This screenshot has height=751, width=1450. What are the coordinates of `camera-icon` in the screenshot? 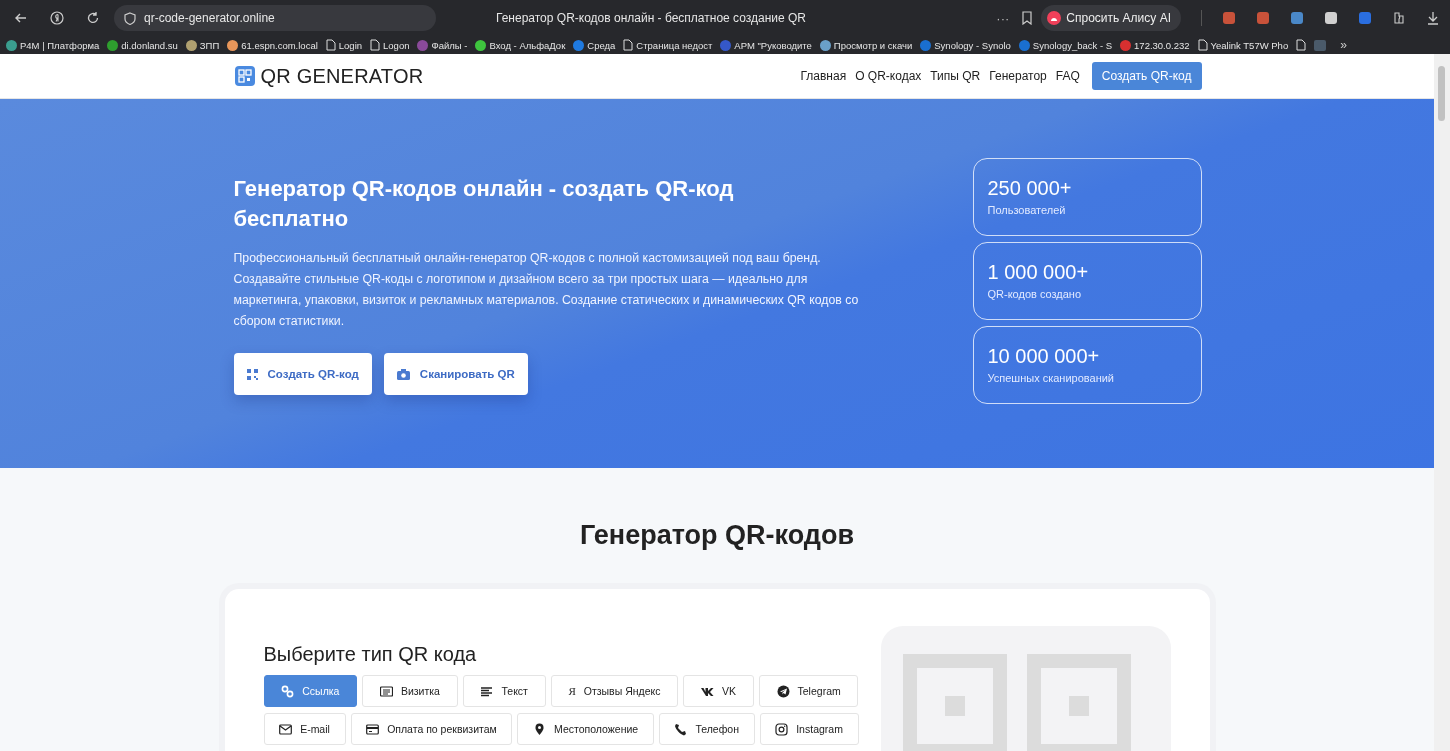 It's located at (403, 374).